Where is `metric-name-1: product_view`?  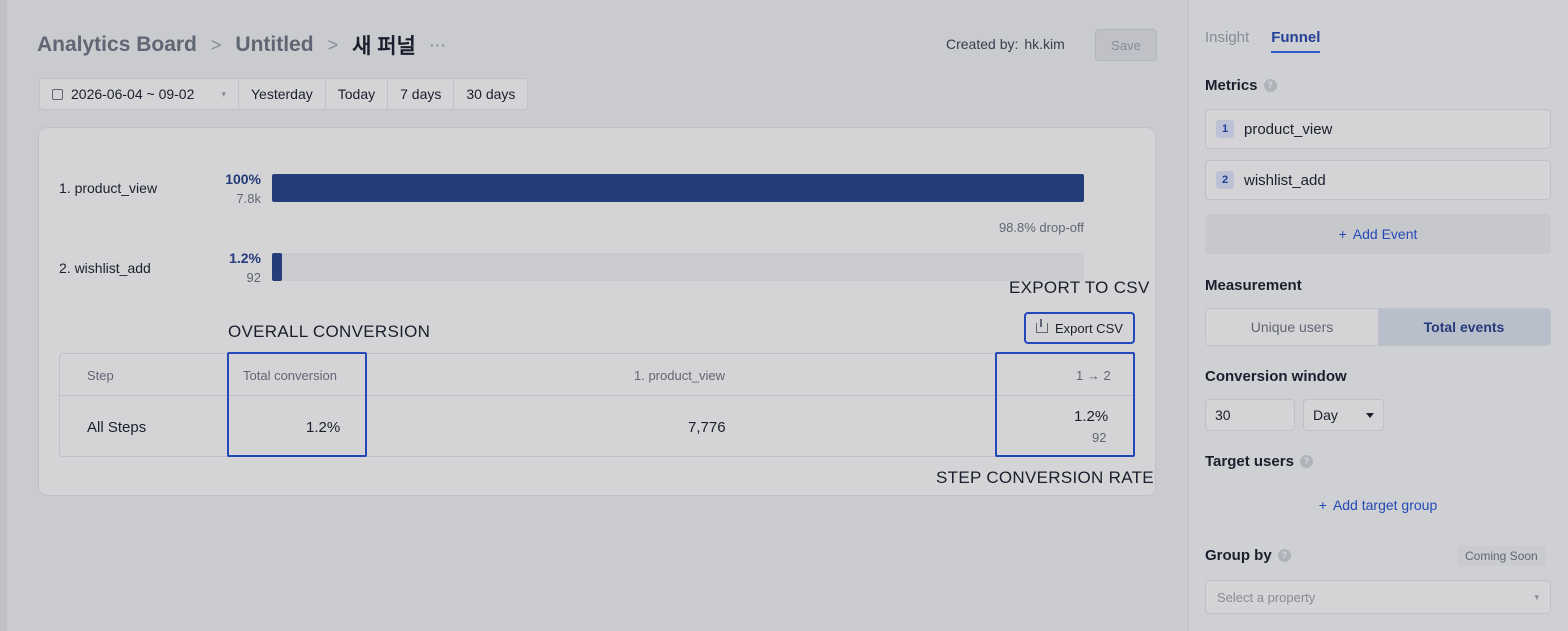 metric-name-1: product_view is located at coordinates (1288, 129).